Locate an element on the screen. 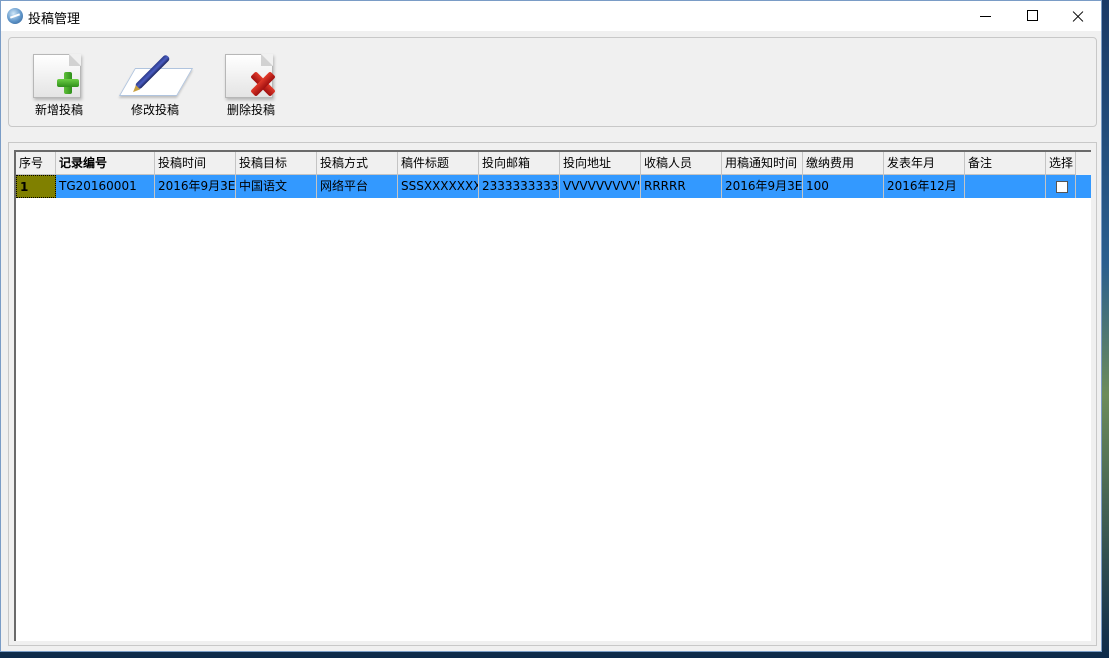 The width and height of the screenshot is (1109, 658). receiver-cell: RRRRR is located at coordinates (681, 186).